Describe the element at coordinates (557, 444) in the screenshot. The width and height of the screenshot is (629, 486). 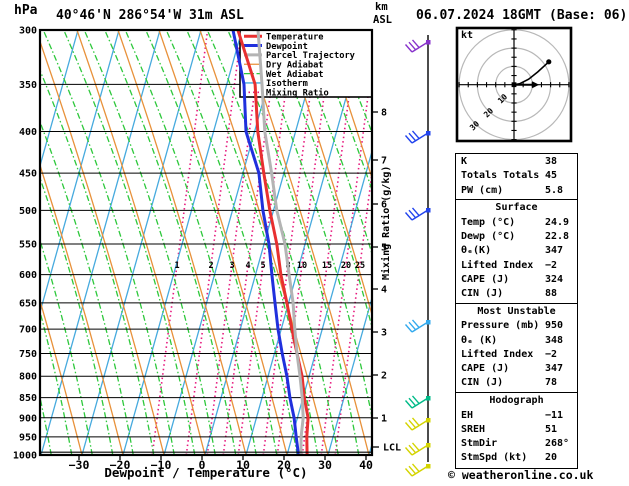
I see `table-row-value: 268°` at that location.